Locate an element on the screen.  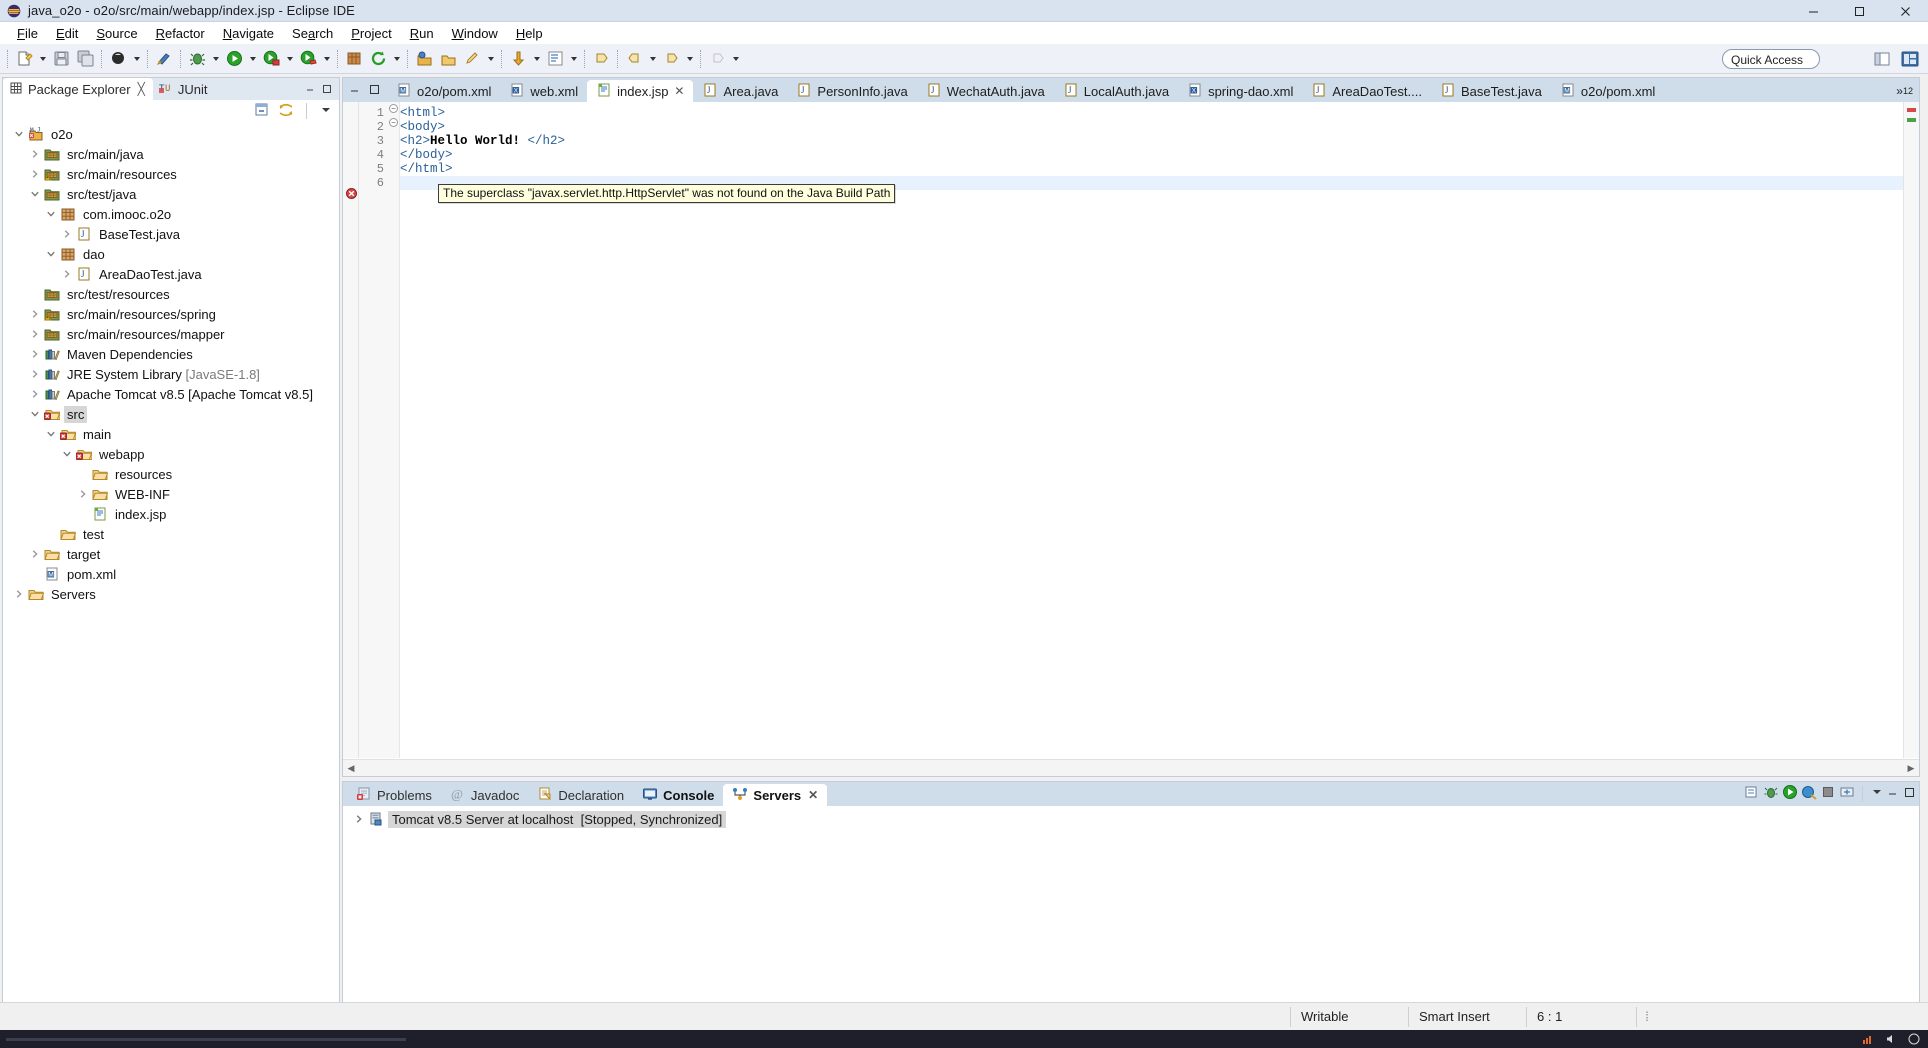
tree-item-areadaotest-java: J AreaDaoTest.java is located at coordinates (171, 274).